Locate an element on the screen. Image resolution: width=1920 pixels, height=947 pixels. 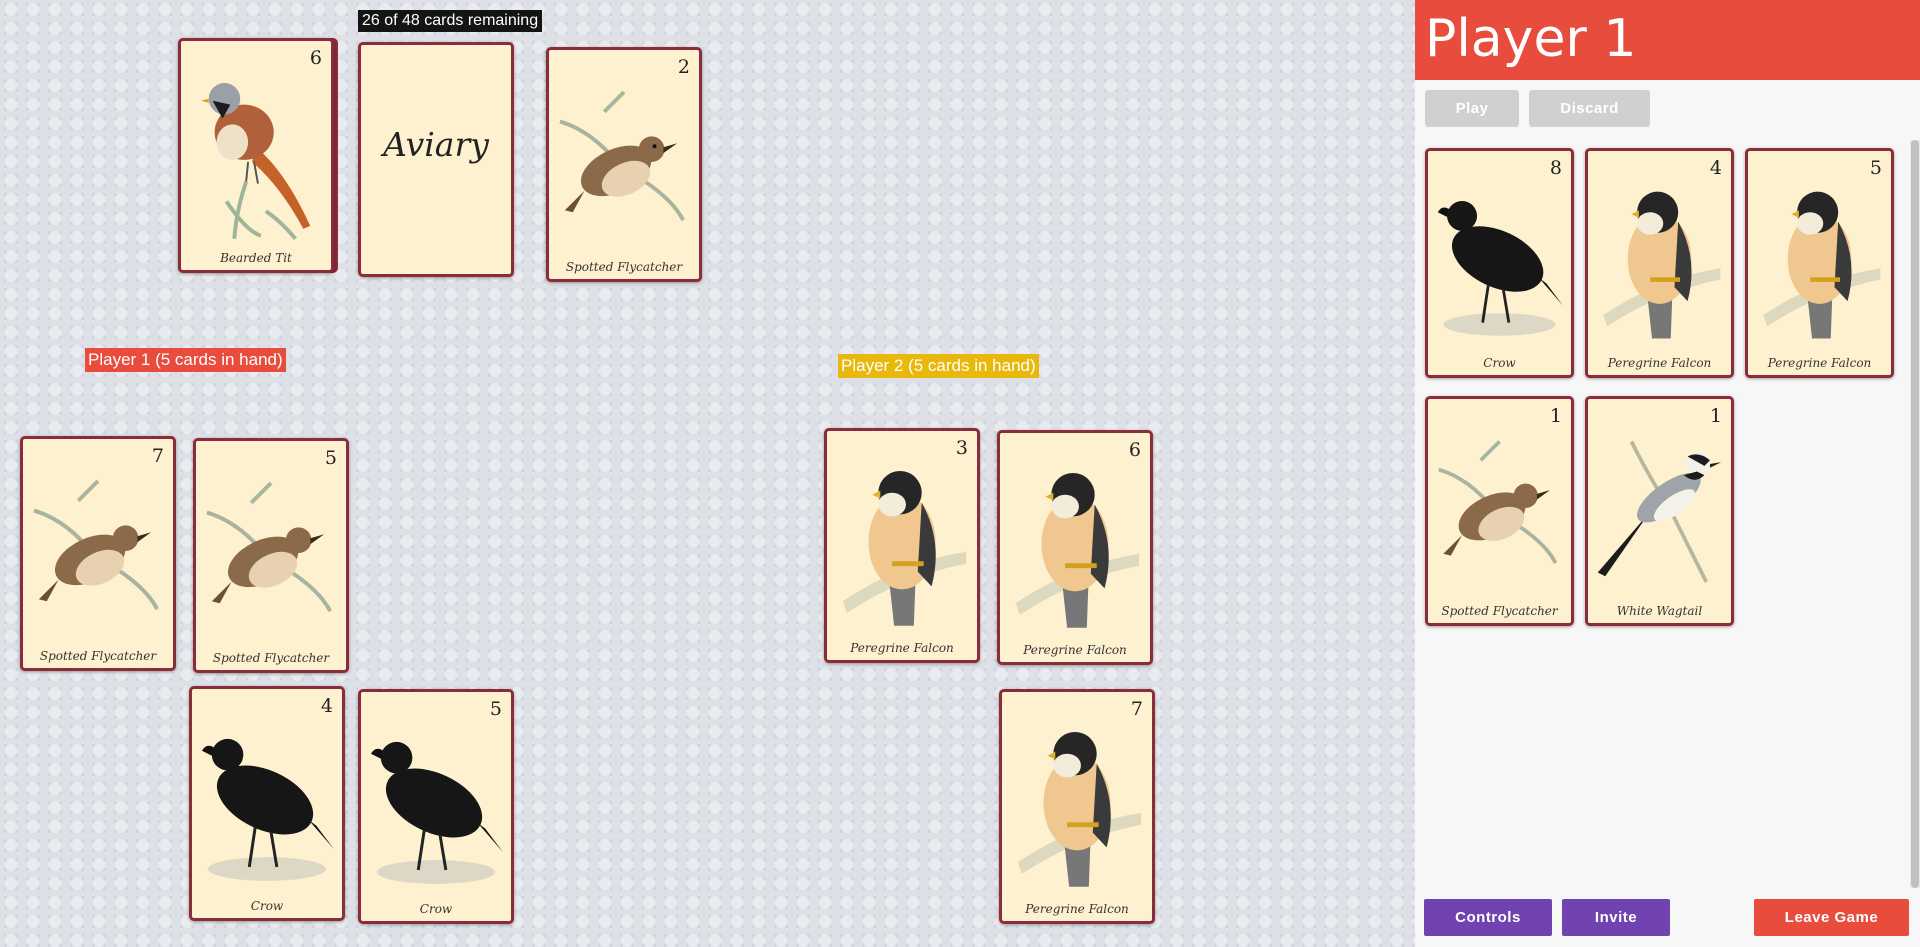
exposed-card: 2 Spotted Flycatcher is located at coordinates (624, 164).